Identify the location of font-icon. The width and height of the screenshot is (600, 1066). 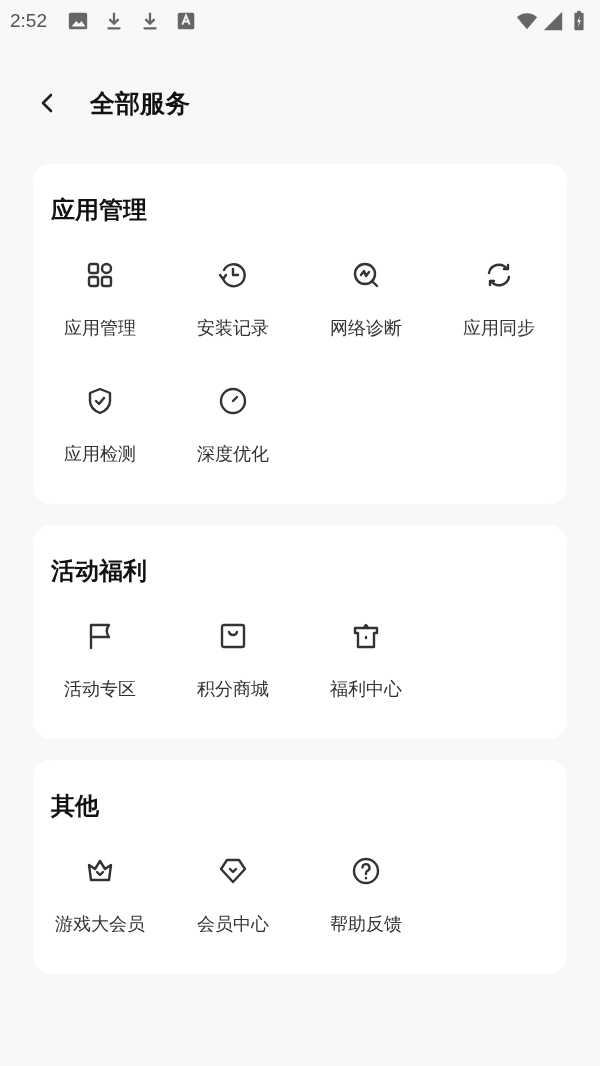
(186, 21).